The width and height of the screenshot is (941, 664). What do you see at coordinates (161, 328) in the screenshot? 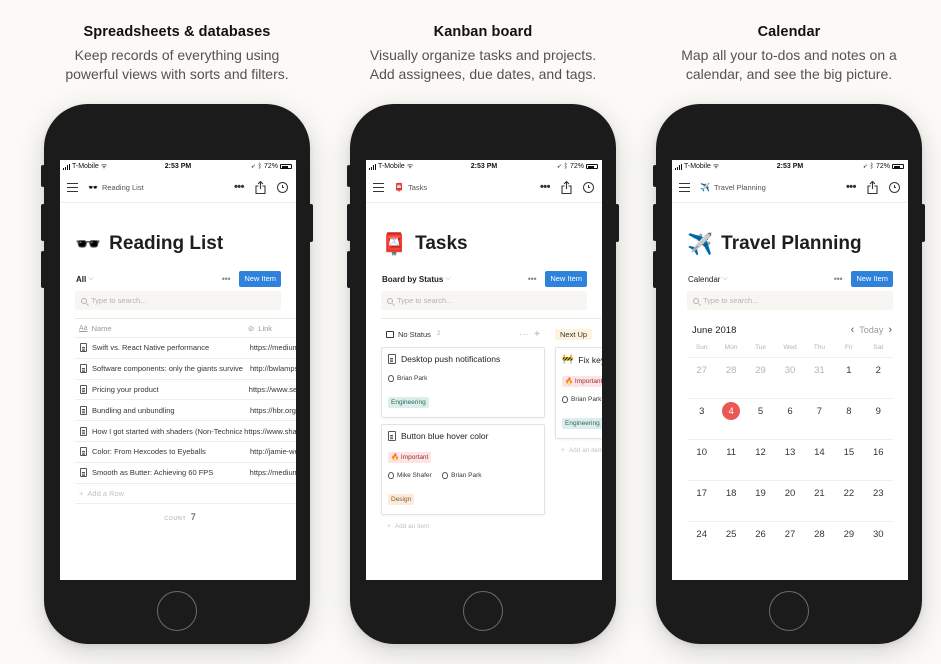
I see `column-header-name: Aa Name` at bounding box center [161, 328].